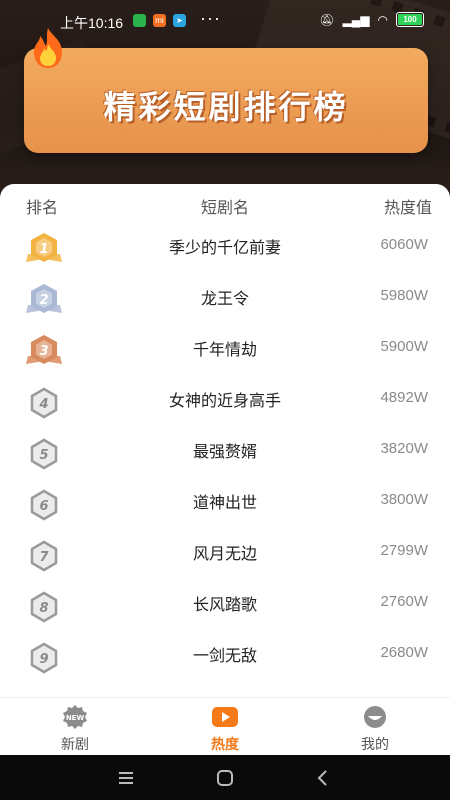 This screenshot has width=450, height=800. I want to click on heat-value: 2760W, so click(404, 601).